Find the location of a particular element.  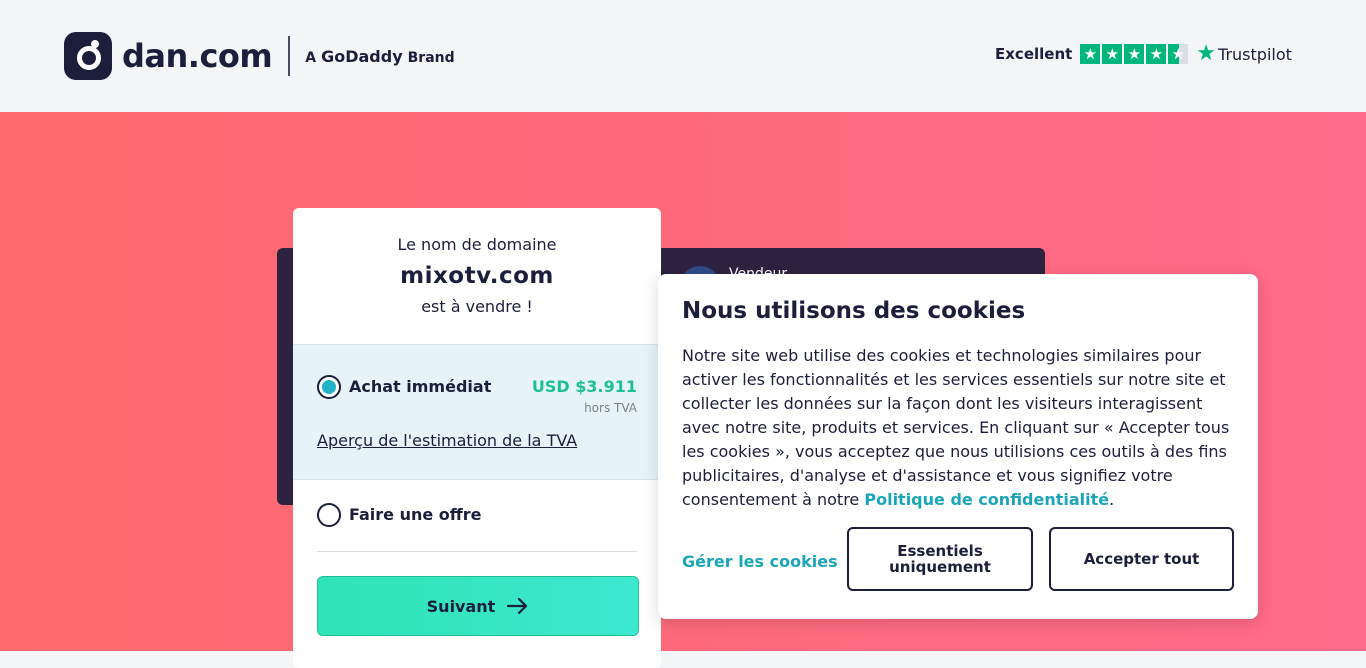

dan-logo-icon is located at coordinates (88, 56).